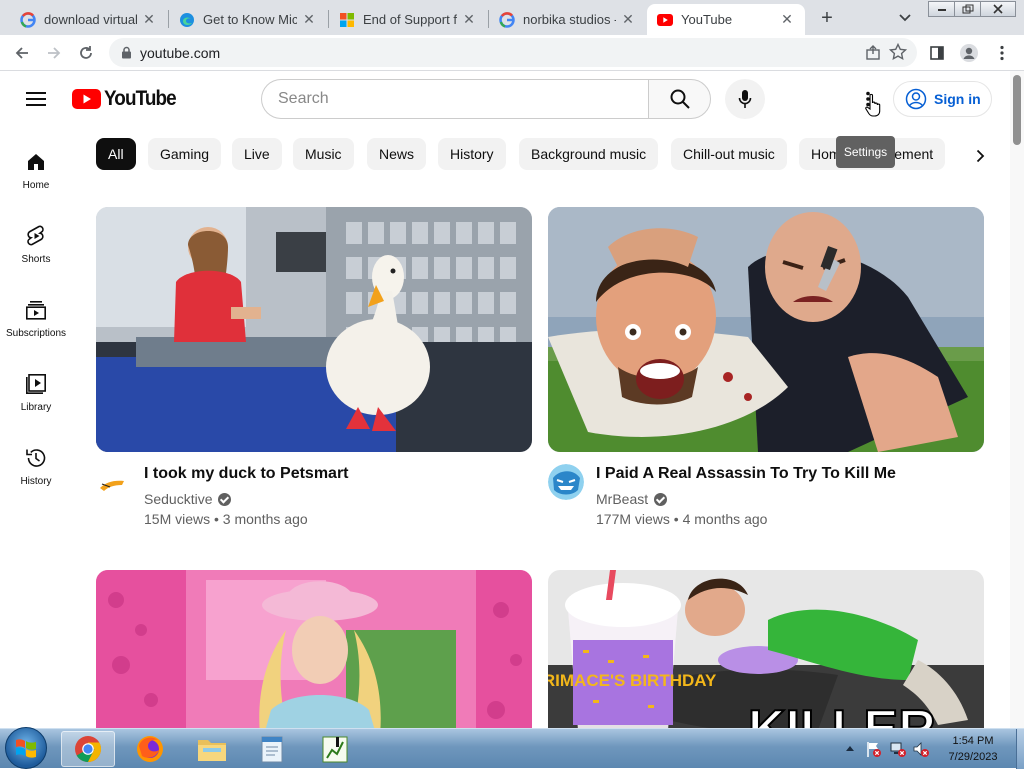 The height and width of the screenshot is (769, 1024). Describe the element at coordinates (898, 751) in the screenshot. I see `network-icon` at that location.